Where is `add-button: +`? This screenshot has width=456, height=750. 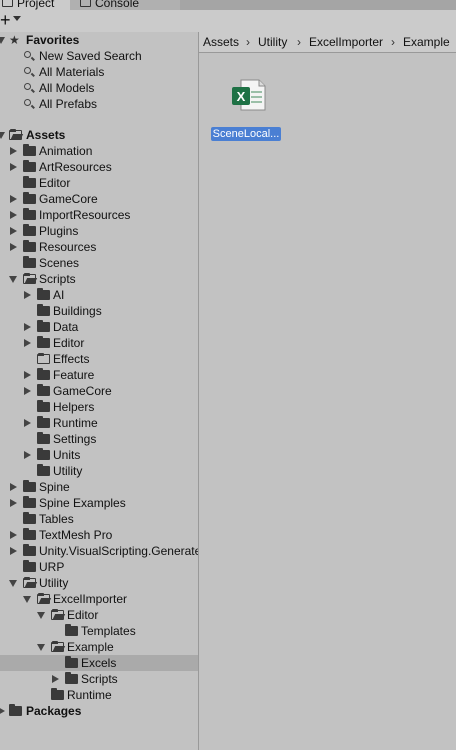
add-button: + is located at coordinates (5, 20).